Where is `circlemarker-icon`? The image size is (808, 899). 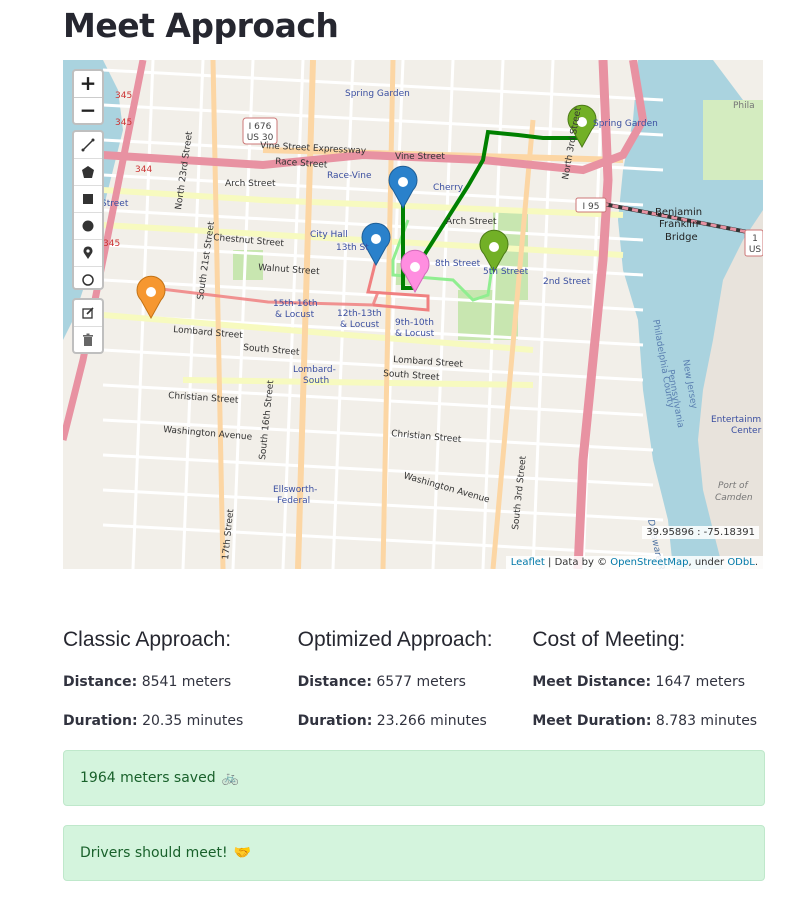
circlemarker-icon is located at coordinates (88, 279).